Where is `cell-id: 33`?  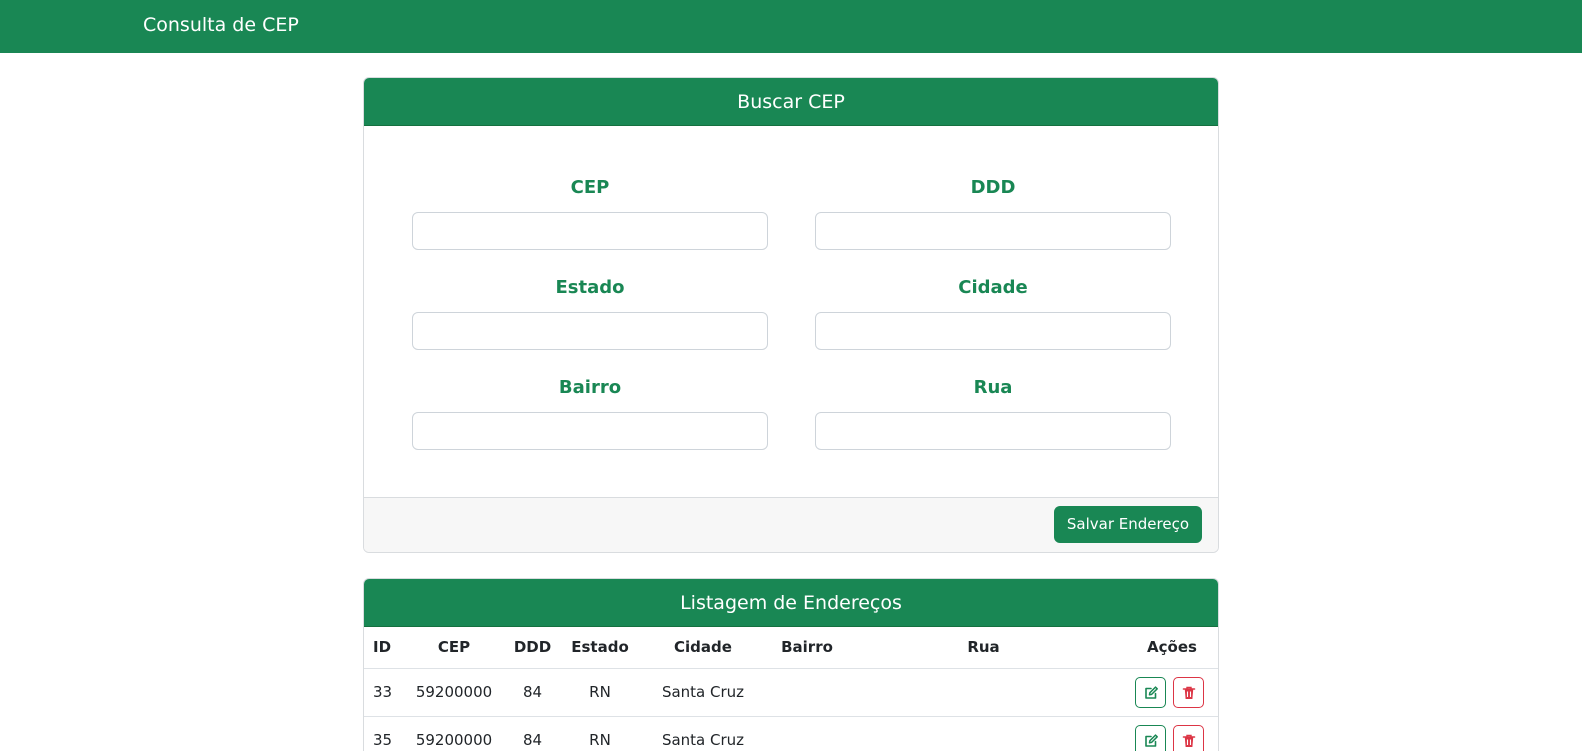
cell-id: 33 is located at coordinates (384, 692).